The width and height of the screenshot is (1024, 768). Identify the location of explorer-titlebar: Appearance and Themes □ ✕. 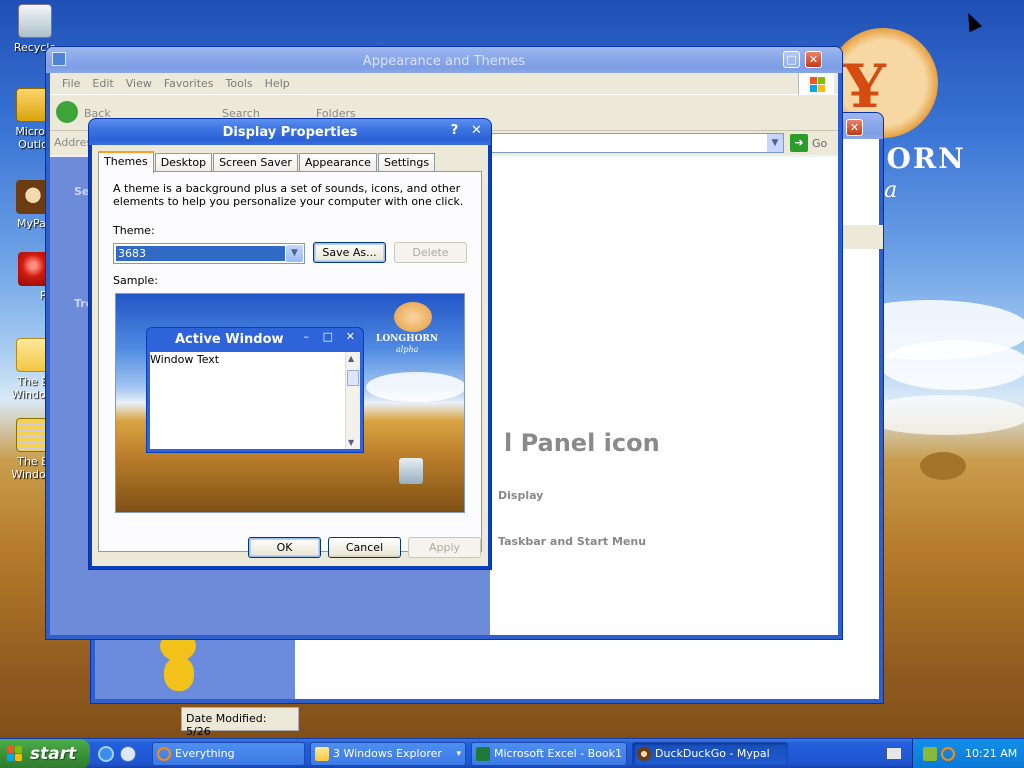
(444, 60).